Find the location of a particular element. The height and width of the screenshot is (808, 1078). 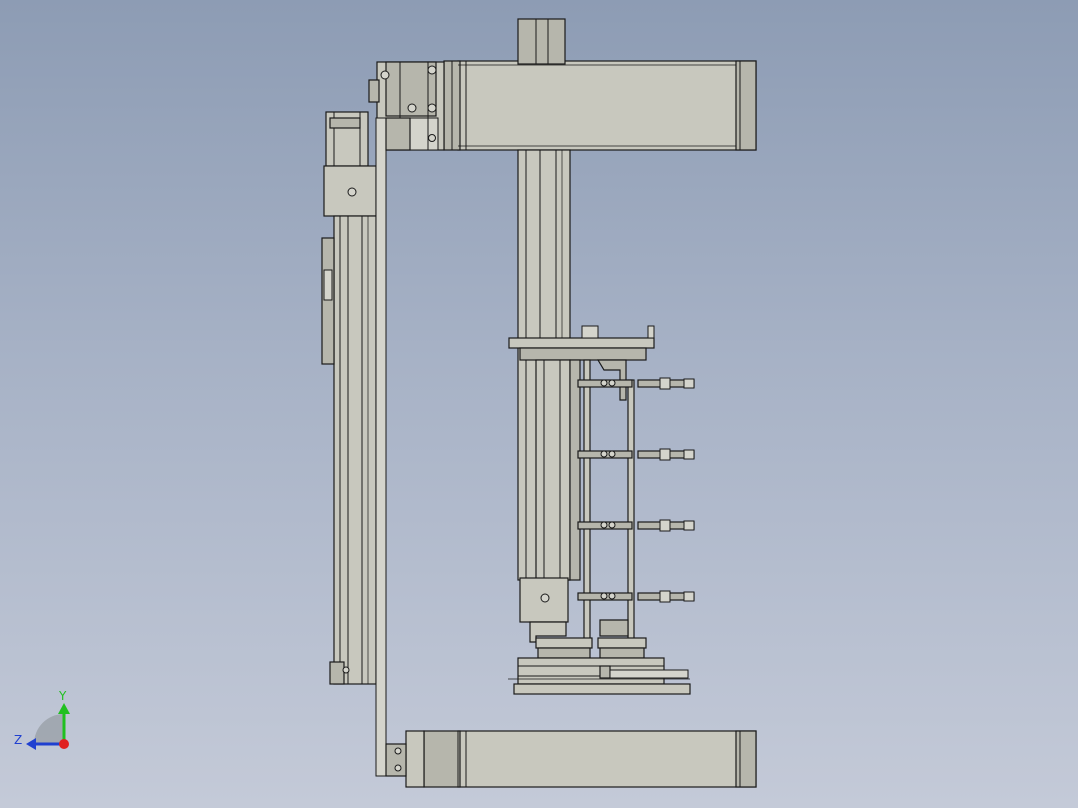

top-horizontal-actuator is located at coordinates (600, 105).